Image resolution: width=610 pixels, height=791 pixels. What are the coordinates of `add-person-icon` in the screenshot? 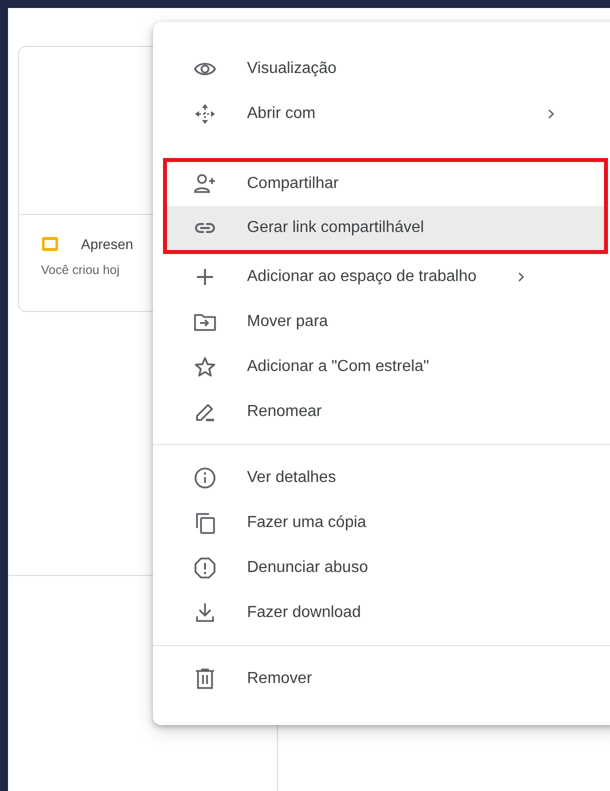 It's located at (205, 184).